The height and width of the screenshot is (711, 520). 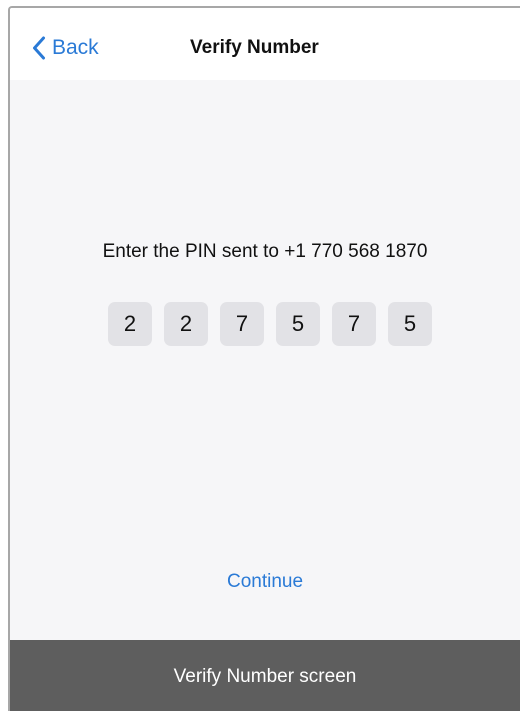 I want to click on pin-digit-2: 2, so click(x=186, y=324).